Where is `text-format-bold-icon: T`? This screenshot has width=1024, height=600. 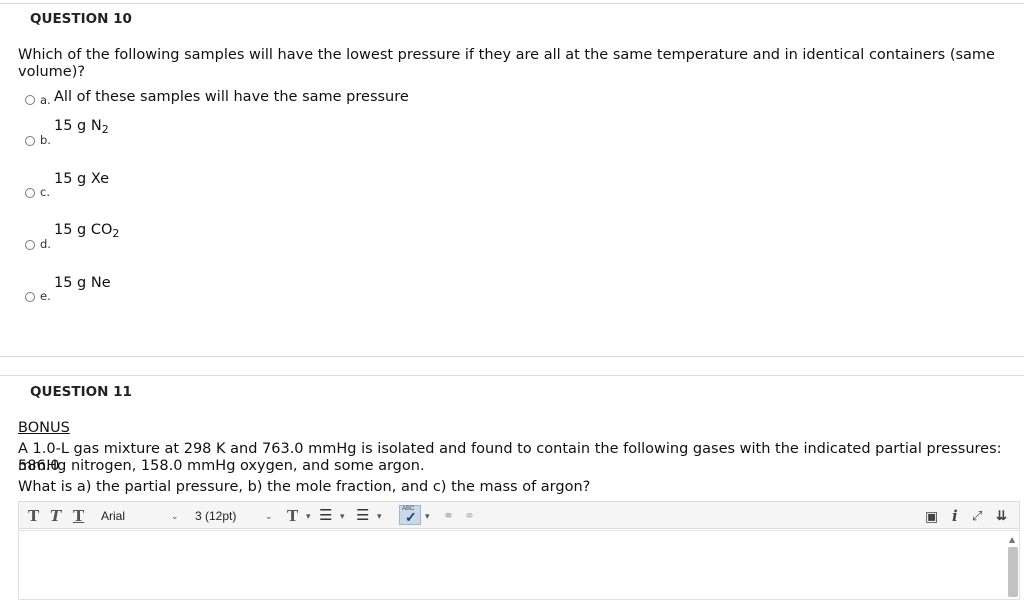 text-format-bold-icon: T is located at coordinates (33, 516).